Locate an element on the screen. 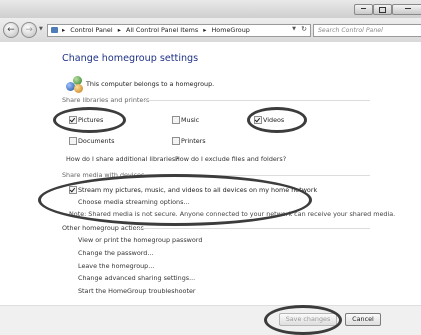 The width and height of the screenshot is (421, 335). search-box: Search Control Panel is located at coordinates (367, 30).